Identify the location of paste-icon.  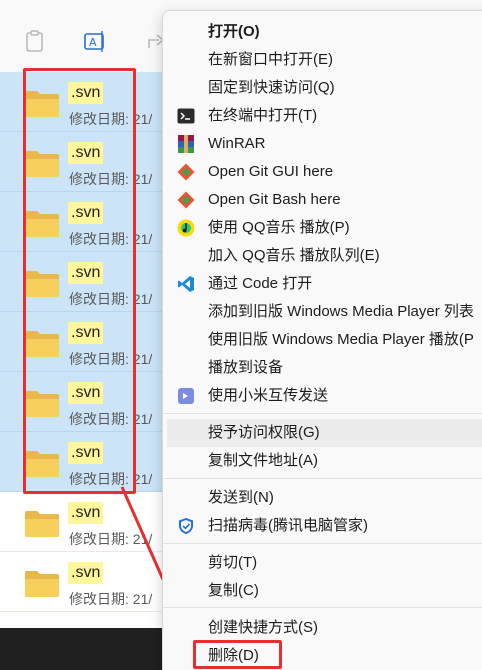
(35, 41).